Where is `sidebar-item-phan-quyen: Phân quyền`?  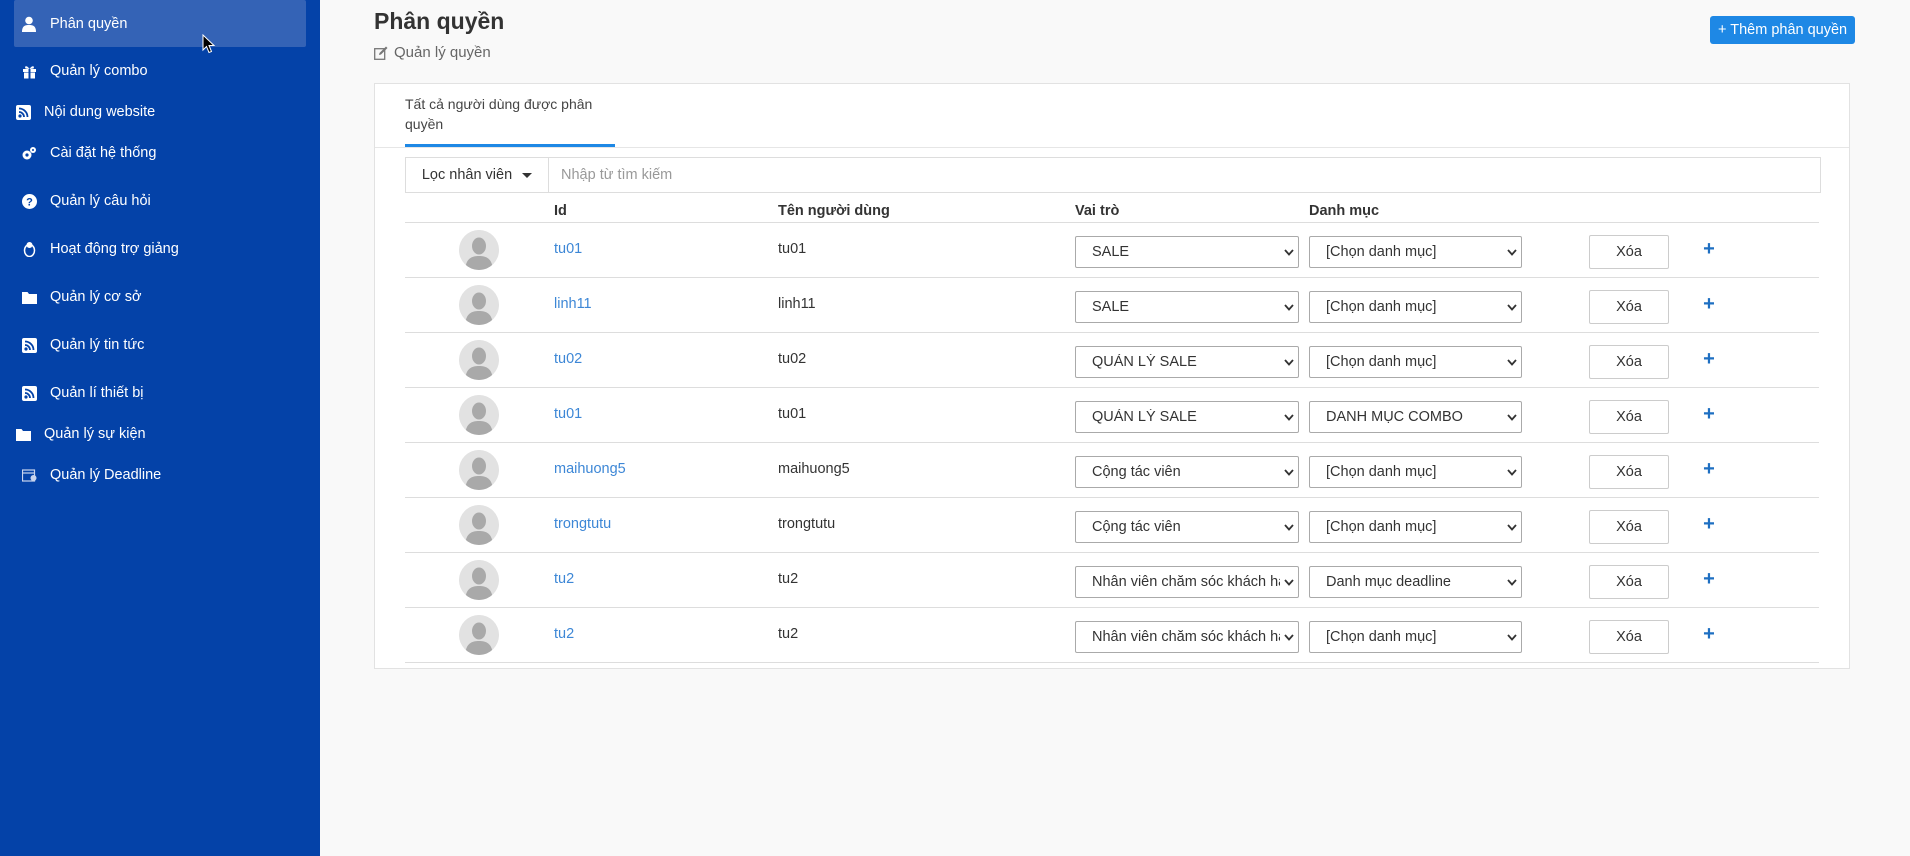
sidebar-item-phan-quyen: Phân quyền is located at coordinates (160, 23).